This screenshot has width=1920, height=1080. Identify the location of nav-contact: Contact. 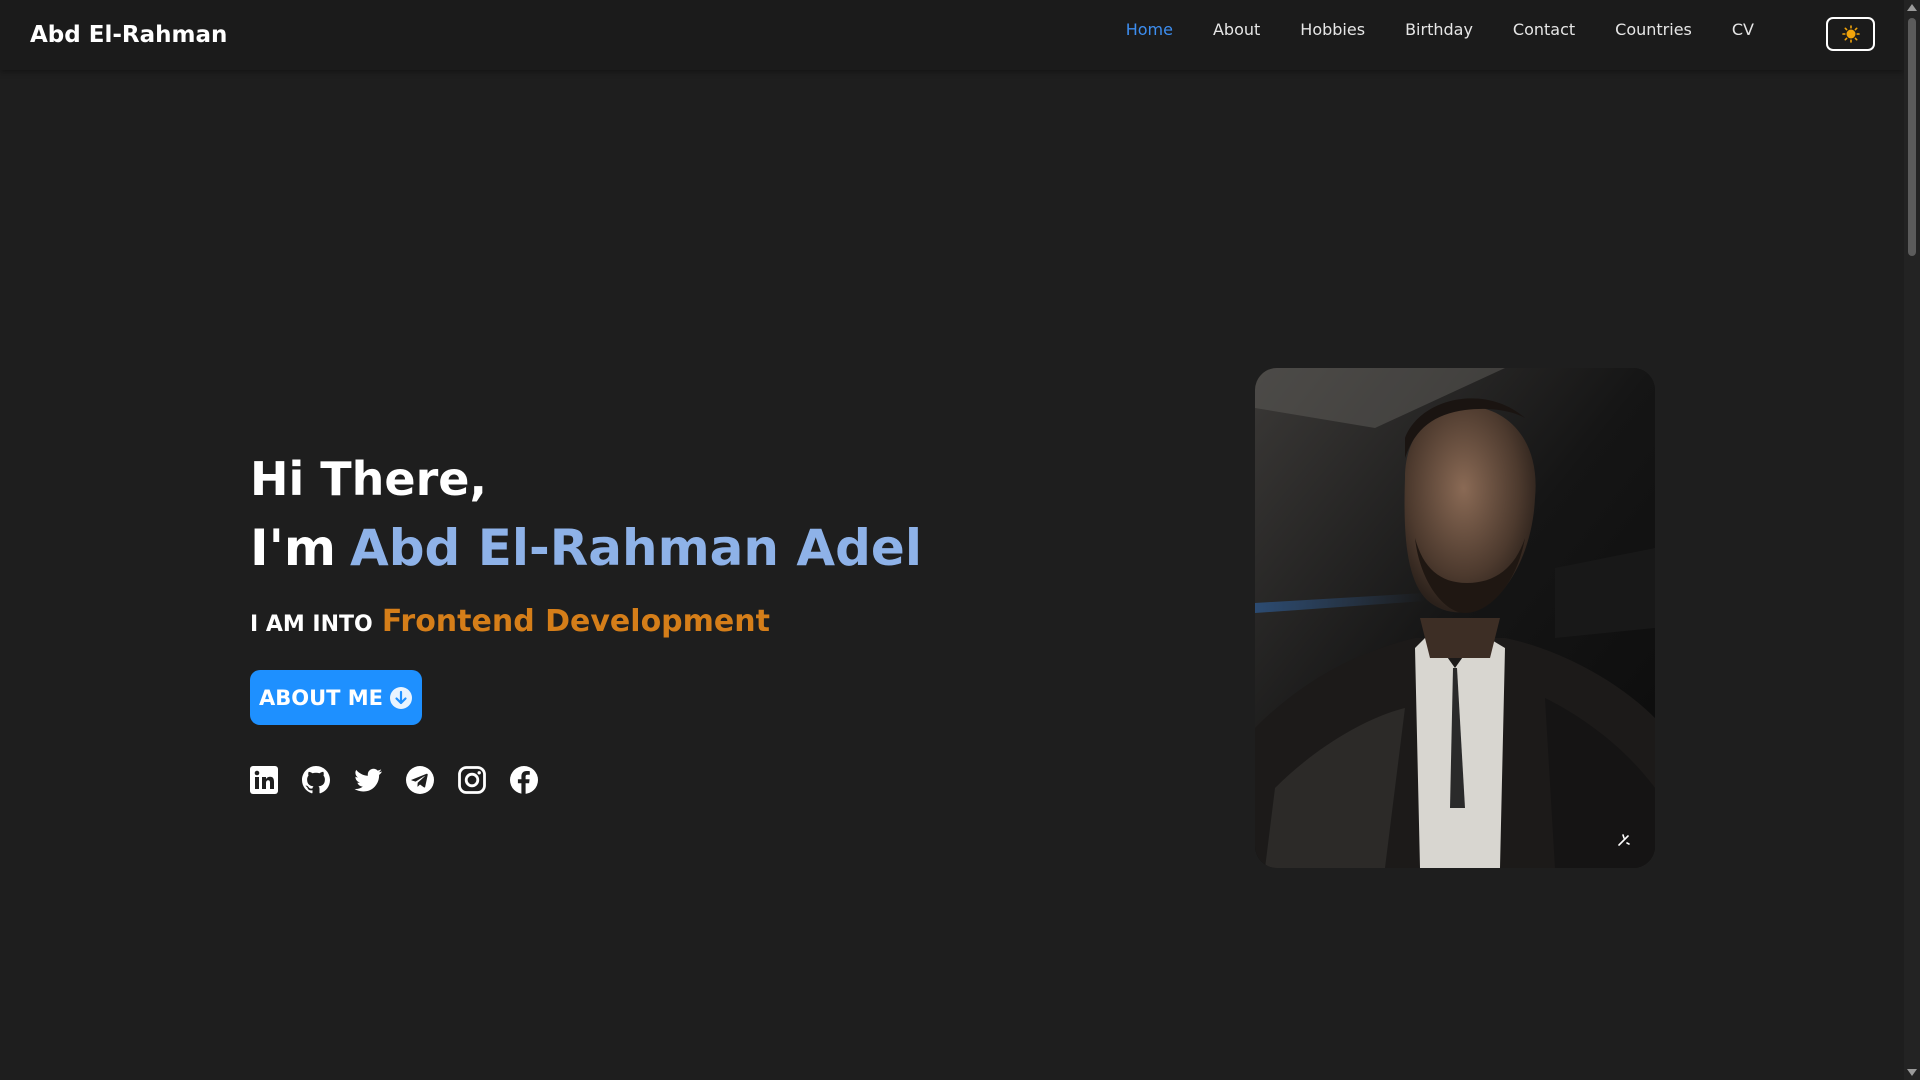
(1544, 29).